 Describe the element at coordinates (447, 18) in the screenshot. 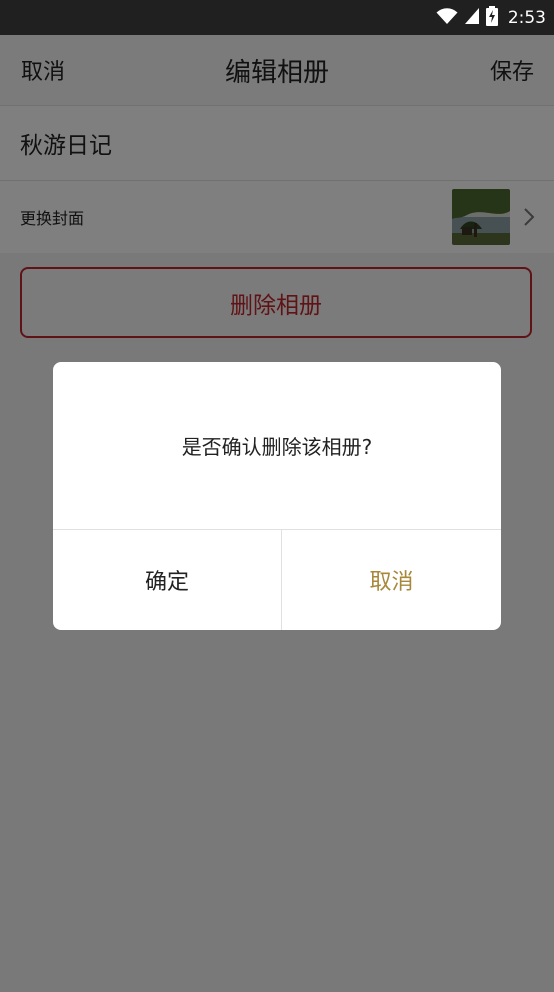

I see `wifi-icon` at that location.